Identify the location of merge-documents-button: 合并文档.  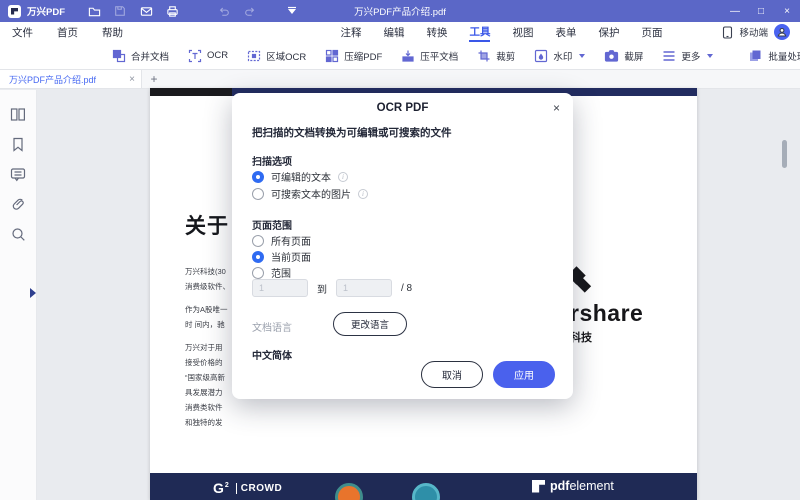
(140, 56).